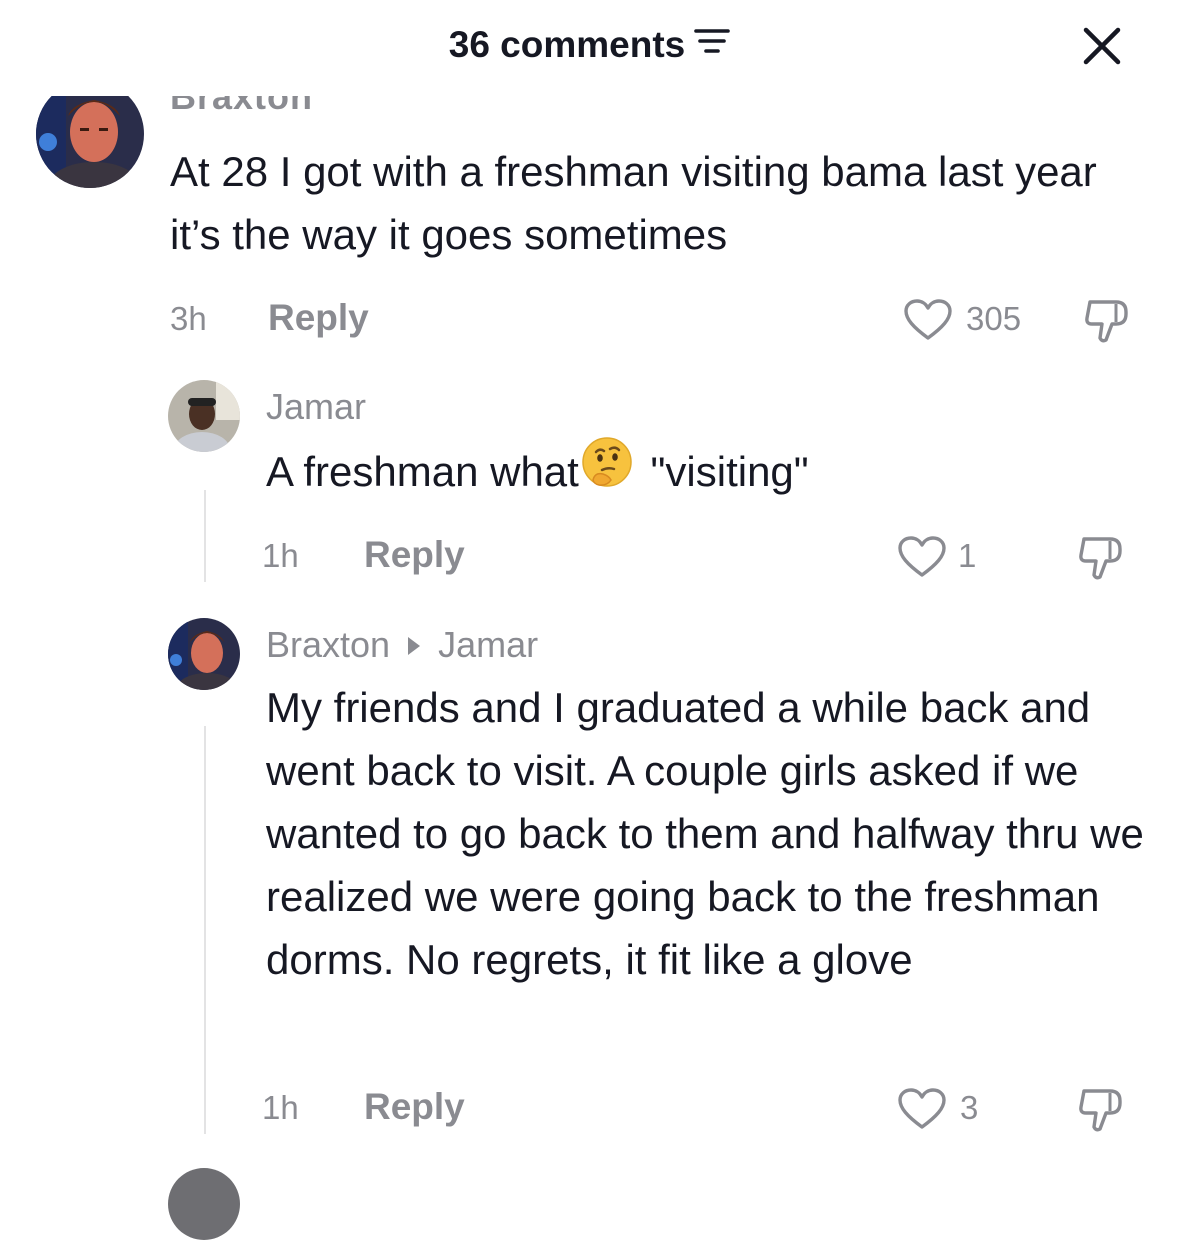  I want to click on comments-title: 36 comments, so click(590, 45).